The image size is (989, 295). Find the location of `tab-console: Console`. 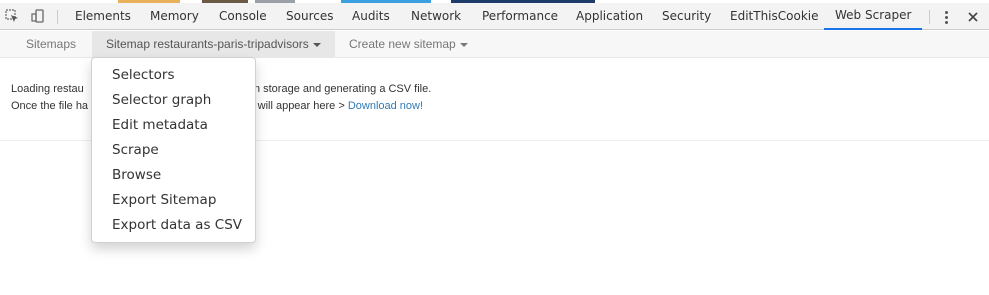

tab-console: Console is located at coordinates (243, 16).